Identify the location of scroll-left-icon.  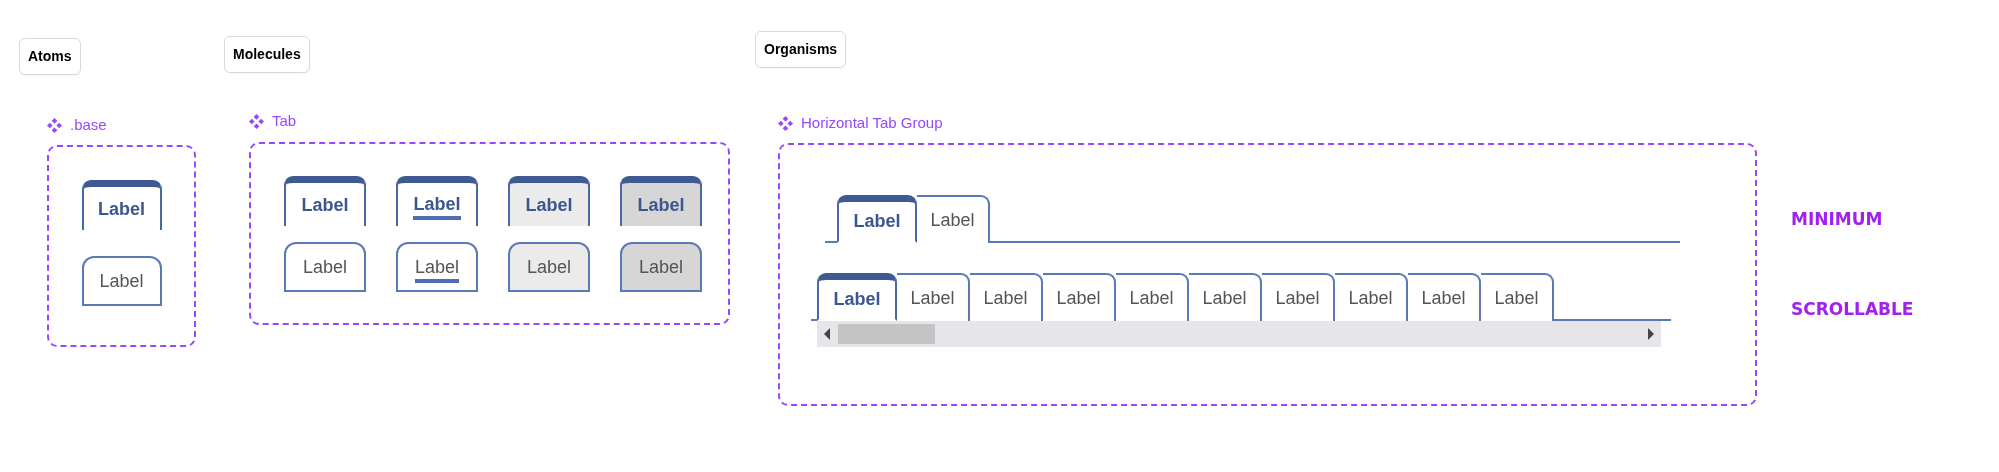
(827, 334).